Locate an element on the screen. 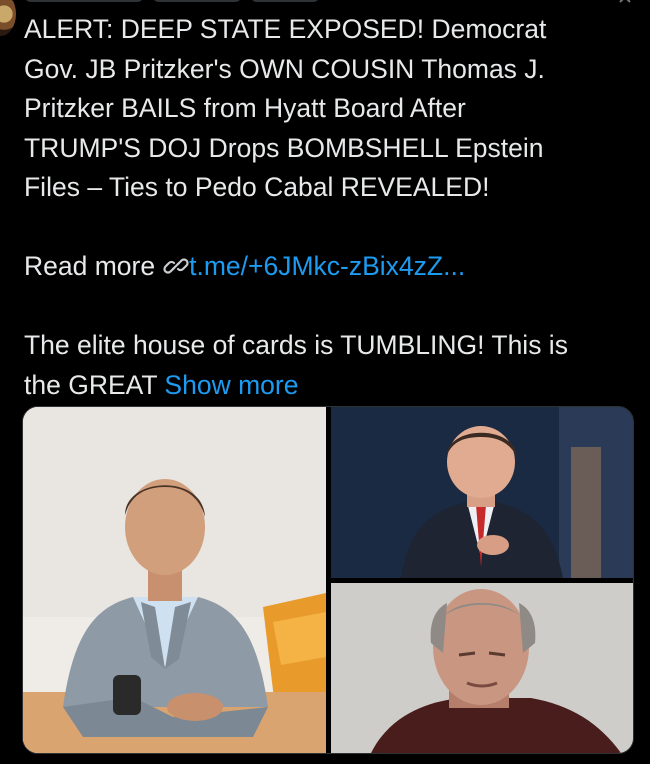 The image size is (650, 764). tweet-line: Files – Ties to Pedo Cabal REVEALED! is located at coordinates (257, 187).